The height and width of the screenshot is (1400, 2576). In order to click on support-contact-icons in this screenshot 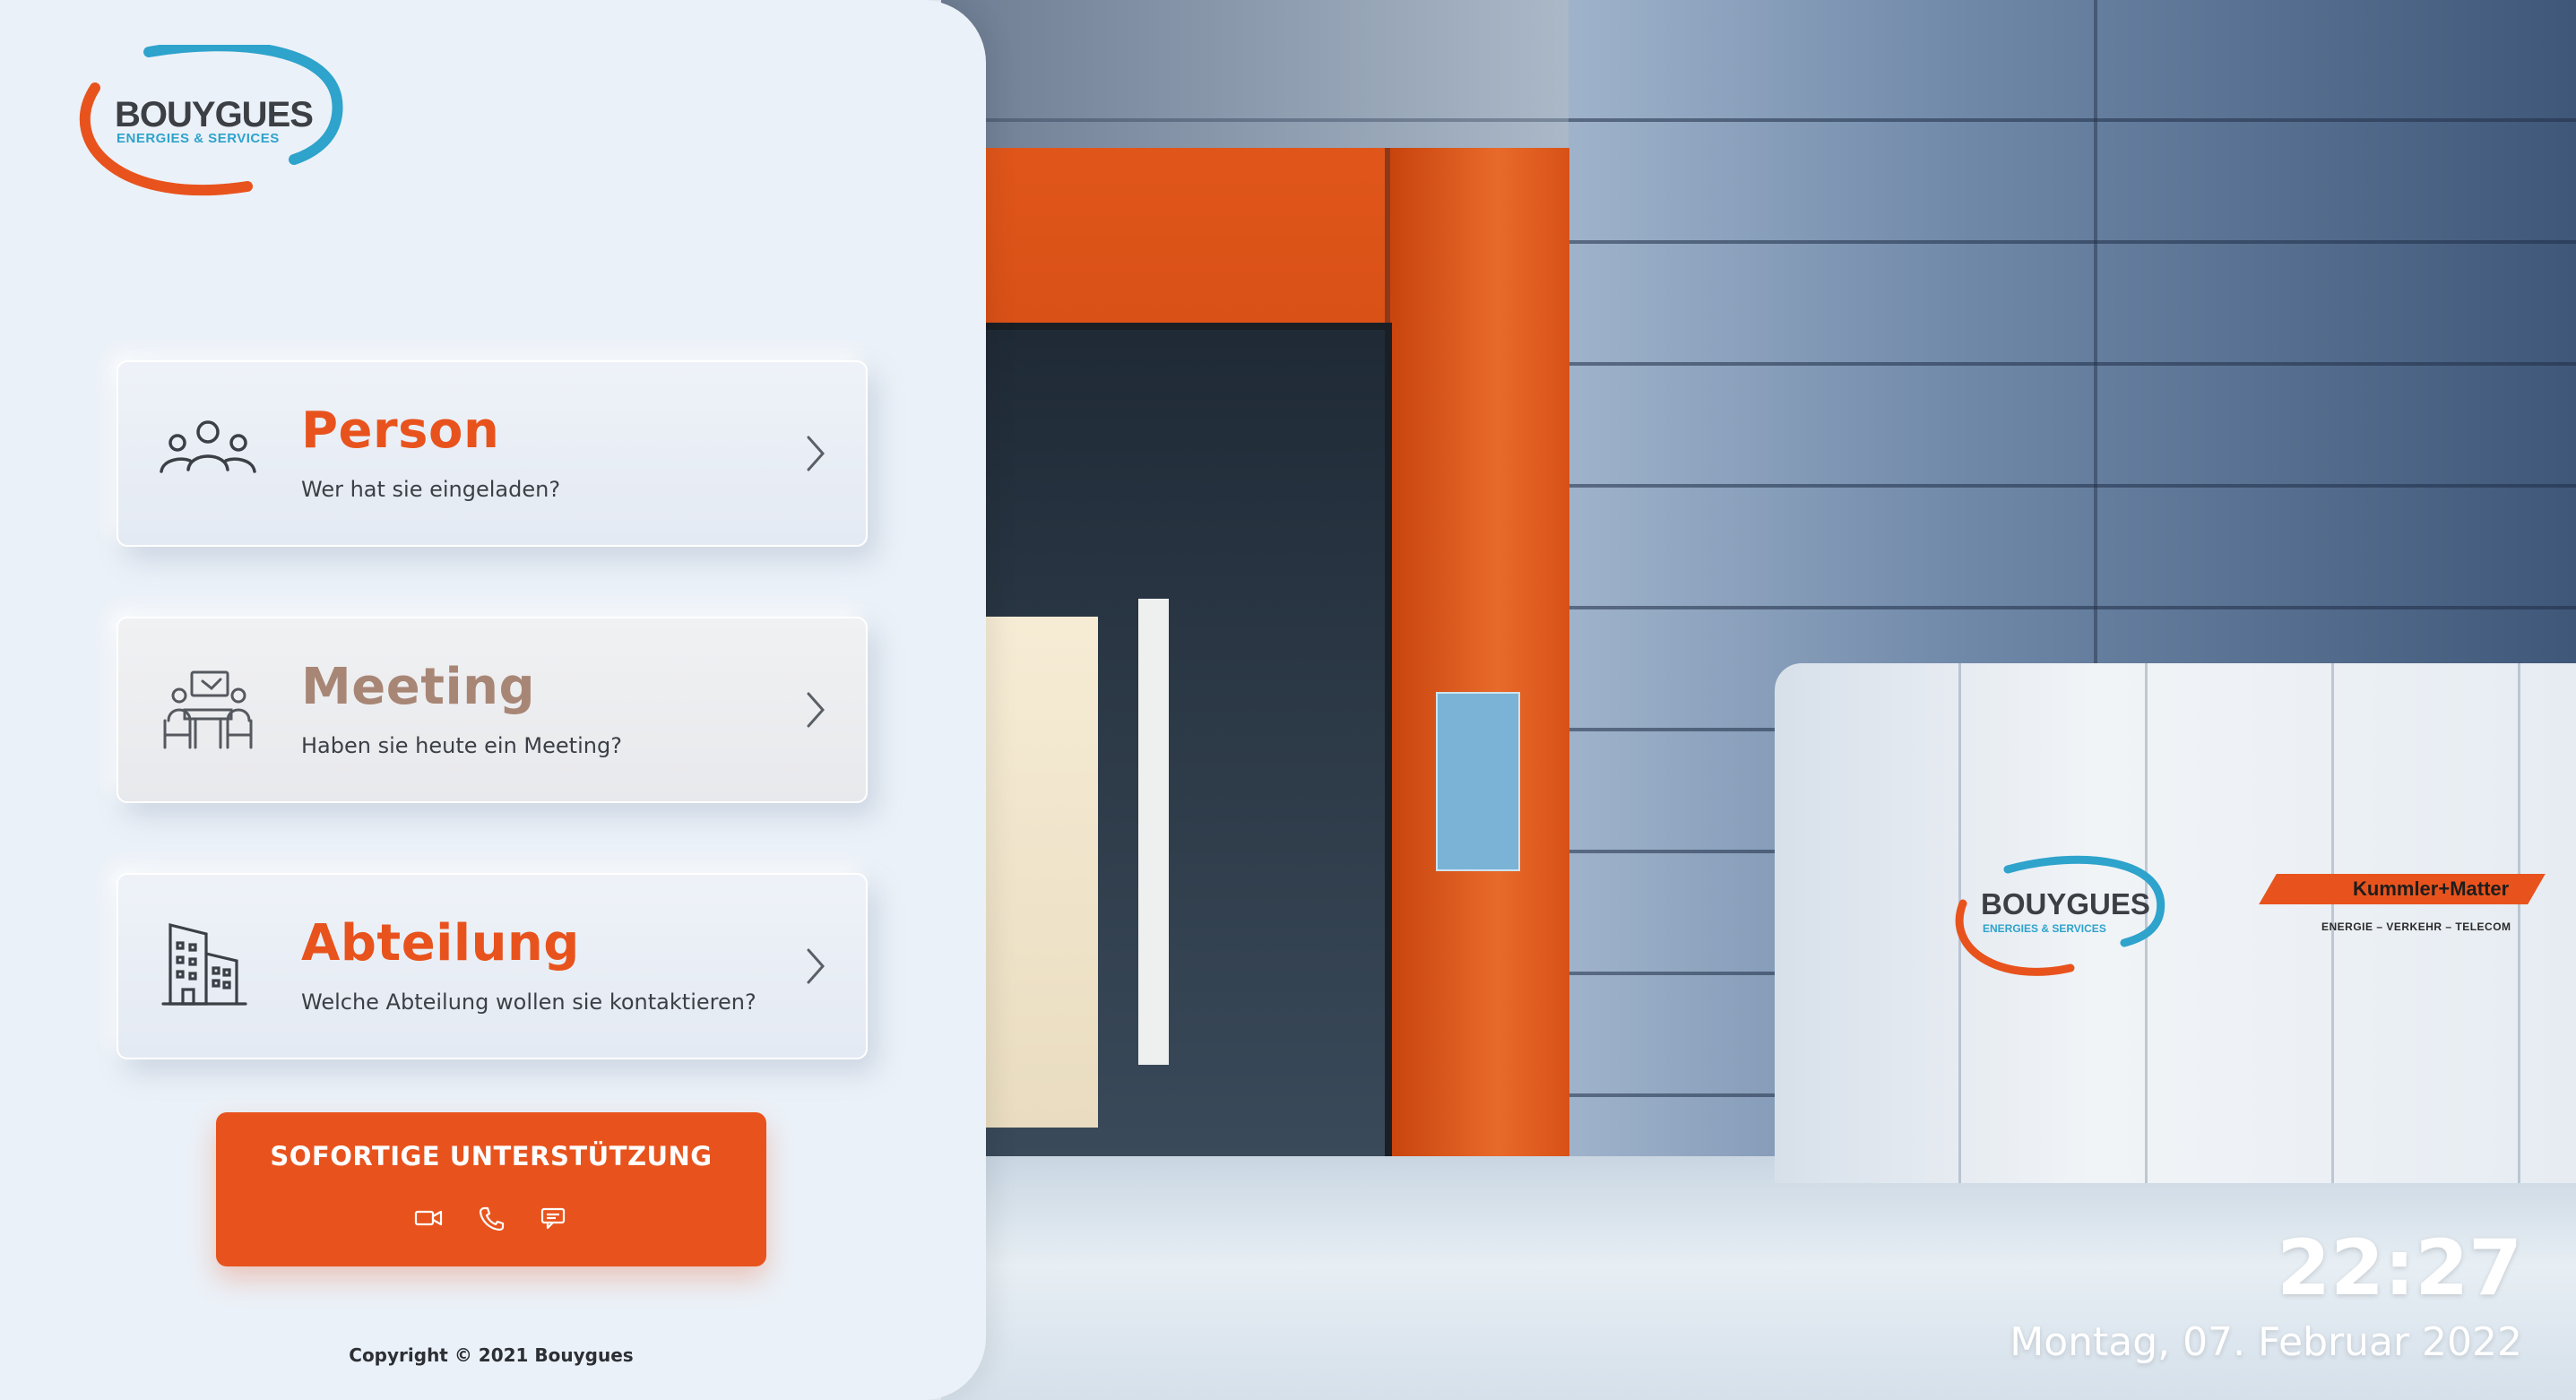, I will do `click(491, 1218)`.